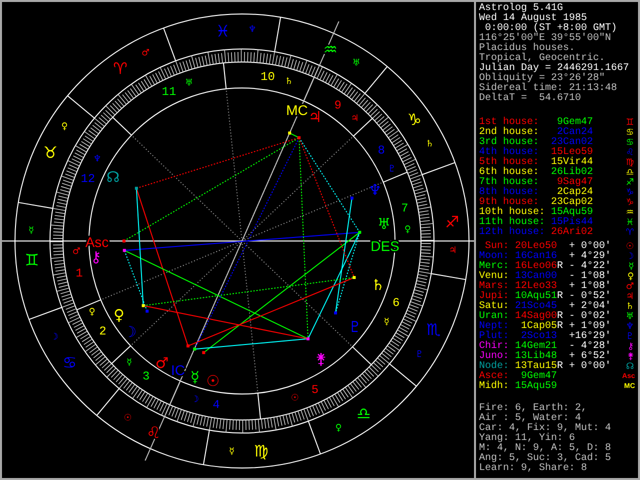 This screenshot has width=640, height=480. What do you see at coordinates (512, 233) in the screenshot?
I see `house-label: 12th house:` at bounding box center [512, 233].